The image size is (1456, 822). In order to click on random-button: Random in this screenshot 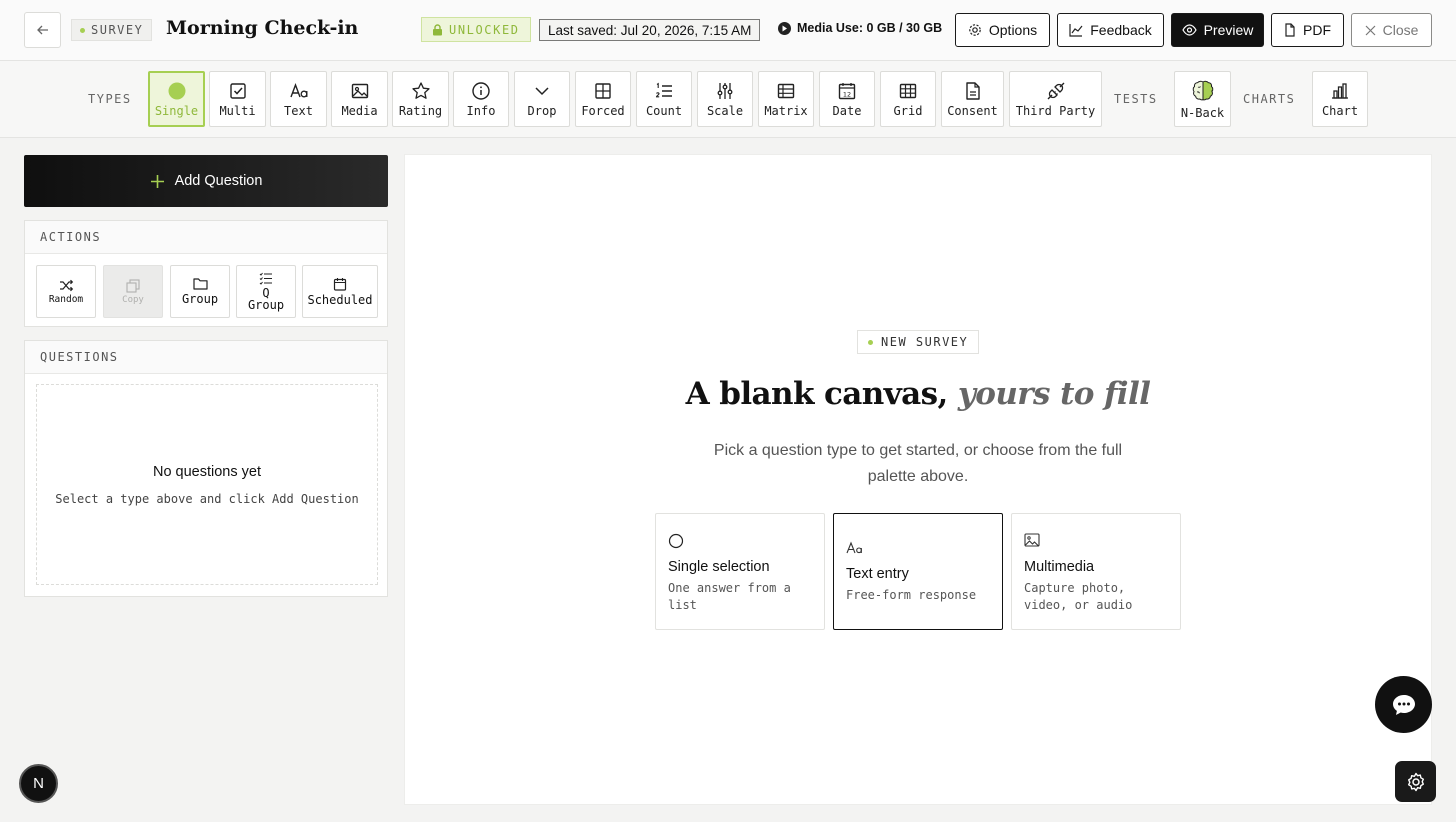, I will do `click(66, 291)`.